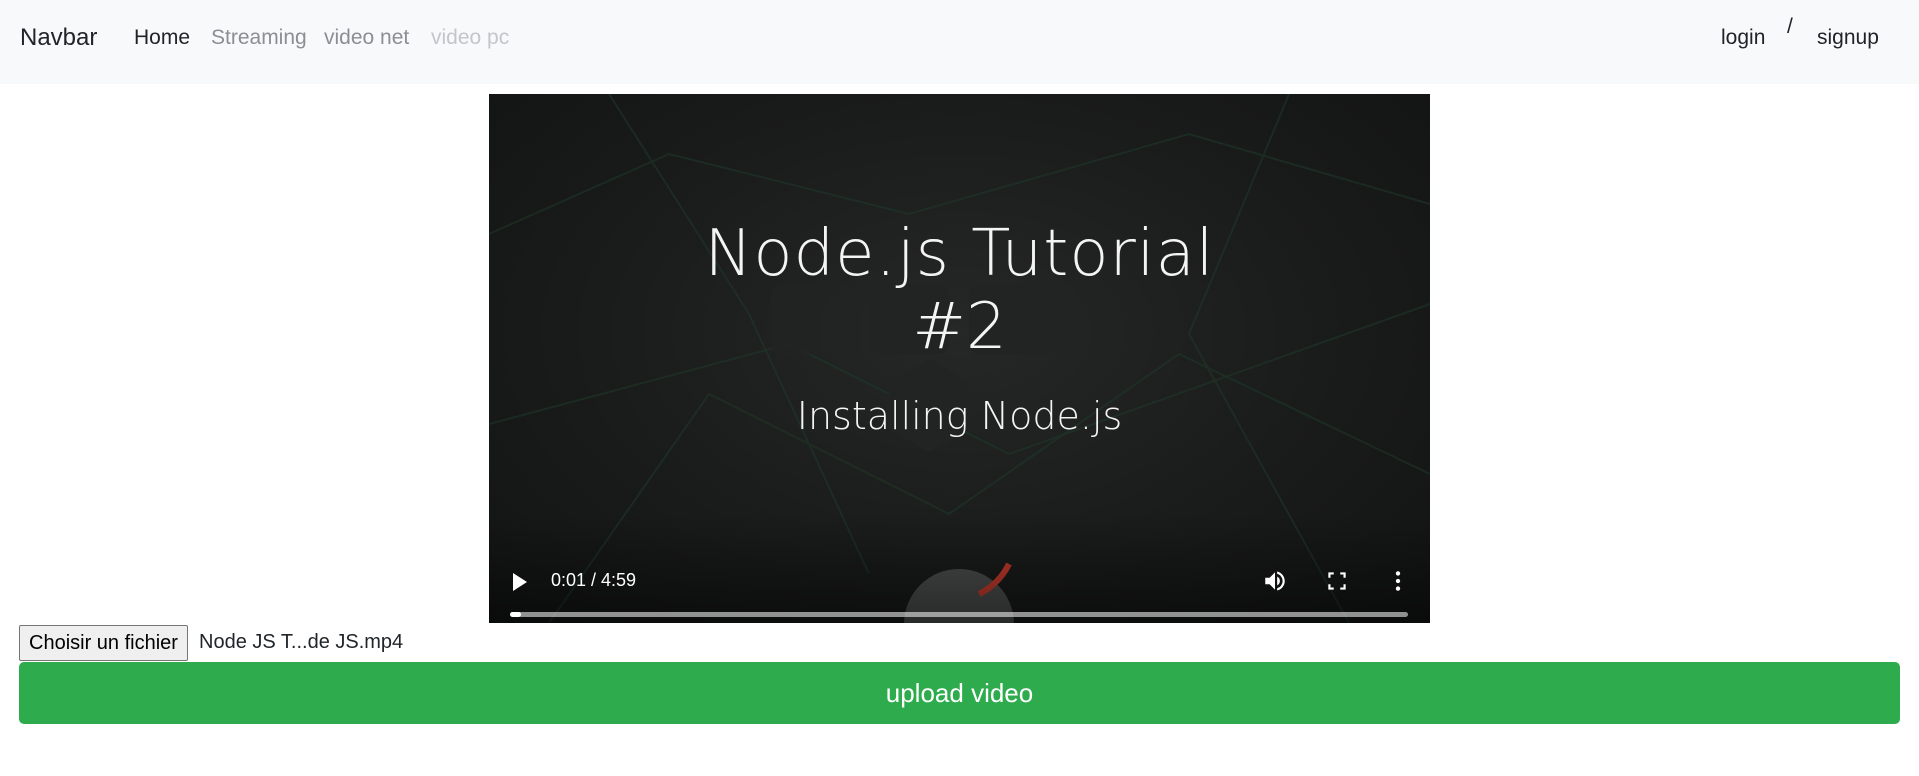  What do you see at coordinates (259, 38) in the screenshot?
I see `nav-link-streaming: Streaming` at bounding box center [259, 38].